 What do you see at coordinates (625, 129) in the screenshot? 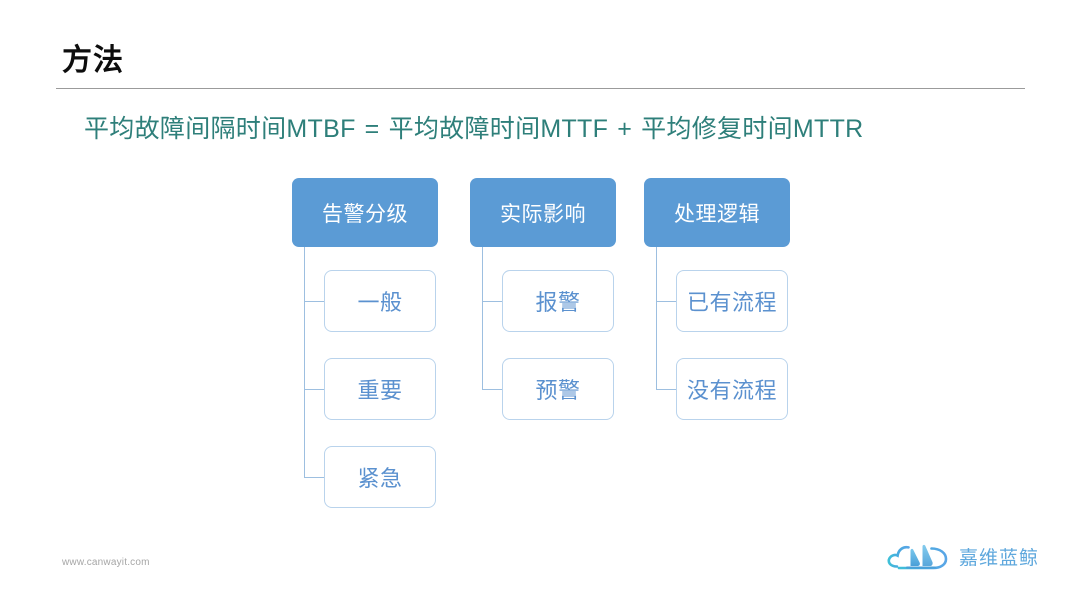
I see `formula-plus-operator: +` at bounding box center [625, 129].